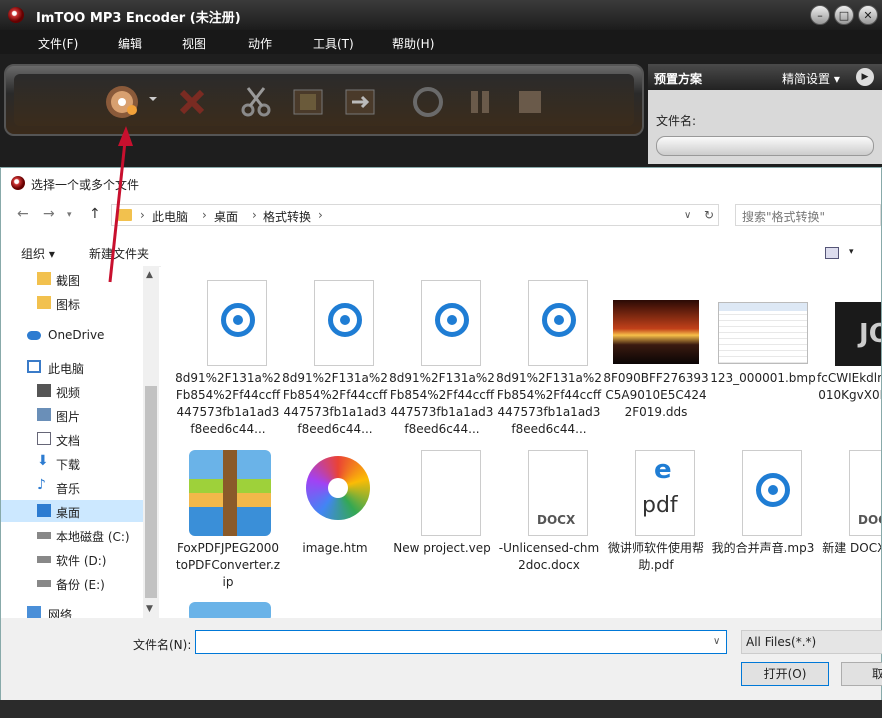  Describe the element at coordinates (360, 102) in the screenshot. I see `film-merge-icon` at that location.